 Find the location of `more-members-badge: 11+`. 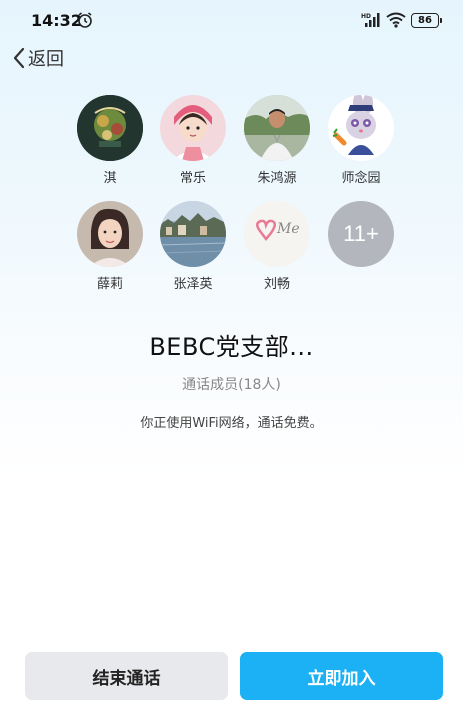

more-members-badge: 11+ is located at coordinates (361, 234).